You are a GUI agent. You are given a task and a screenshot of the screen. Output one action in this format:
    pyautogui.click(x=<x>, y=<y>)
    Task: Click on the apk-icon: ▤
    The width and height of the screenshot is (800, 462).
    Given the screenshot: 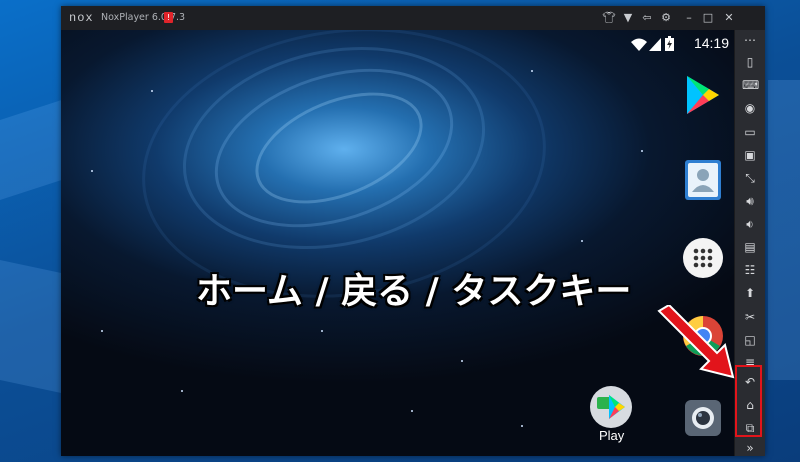 What is the action you would take?
    pyautogui.click(x=750, y=247)
    